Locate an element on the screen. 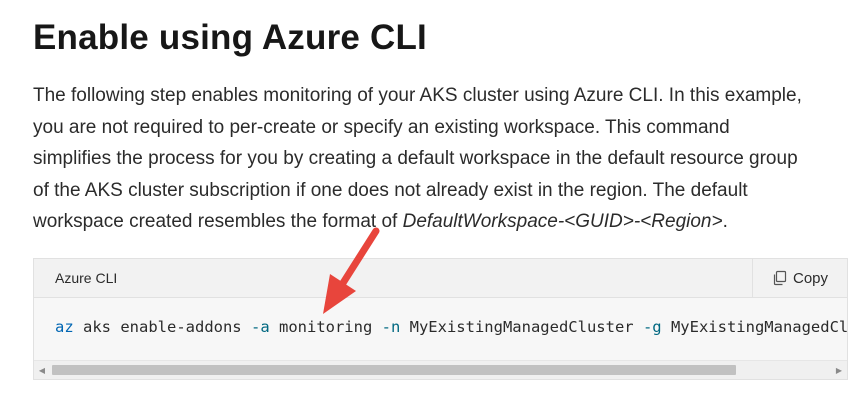 The image size is (858, 407). code-language-label: Azure CLI is located at coordinates (86, 278).